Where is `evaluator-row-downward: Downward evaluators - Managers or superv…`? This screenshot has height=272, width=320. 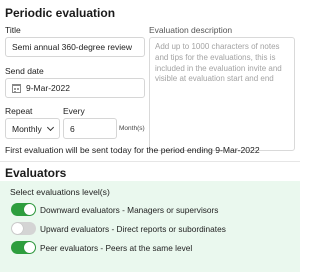 evaluator-row-downward: Downward evaluators - Managers or superv… is located at coordinates (150, 209).